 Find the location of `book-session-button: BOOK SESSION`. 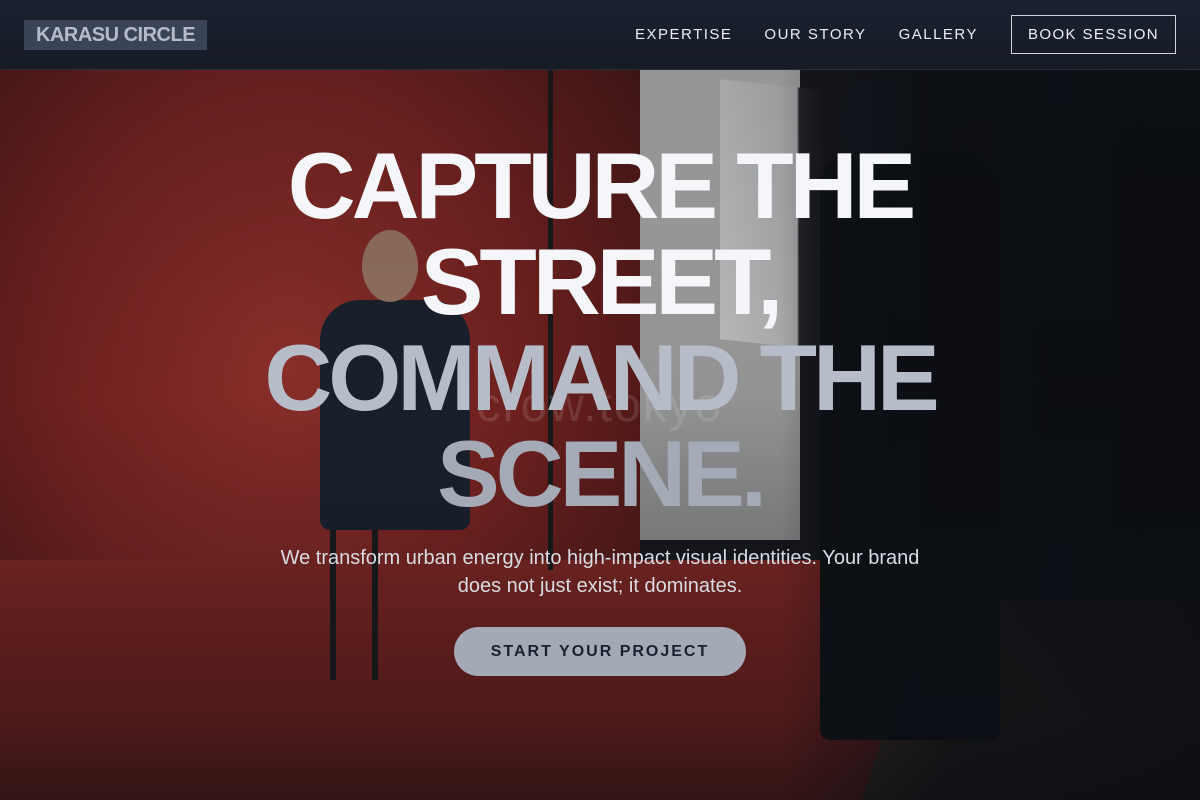

book-session-button: BOOK SESSION is located at coordinates (1093, 34).